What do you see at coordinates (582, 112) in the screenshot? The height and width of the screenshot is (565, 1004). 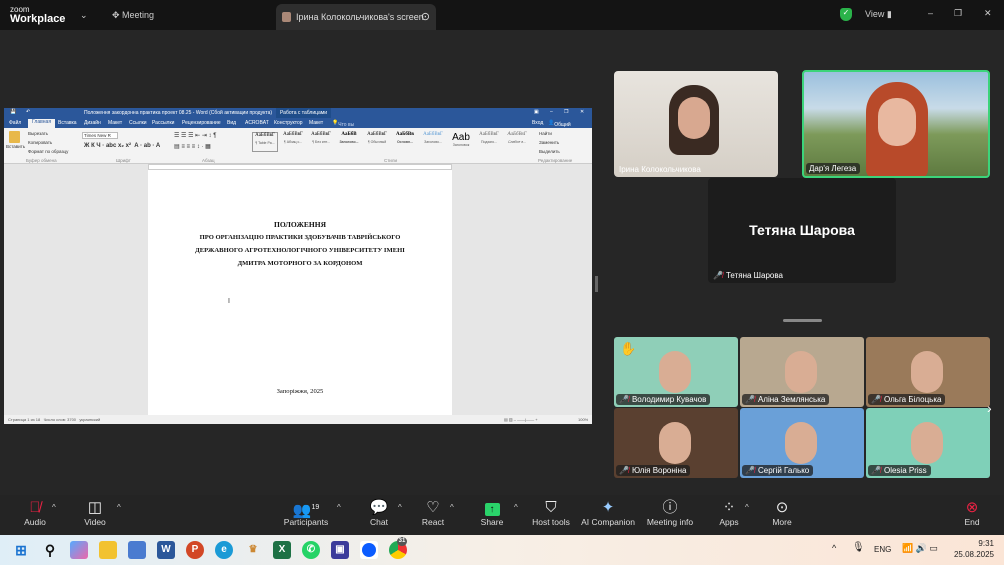 I see `close-icon: ✕` at bounding box center [582, 112].